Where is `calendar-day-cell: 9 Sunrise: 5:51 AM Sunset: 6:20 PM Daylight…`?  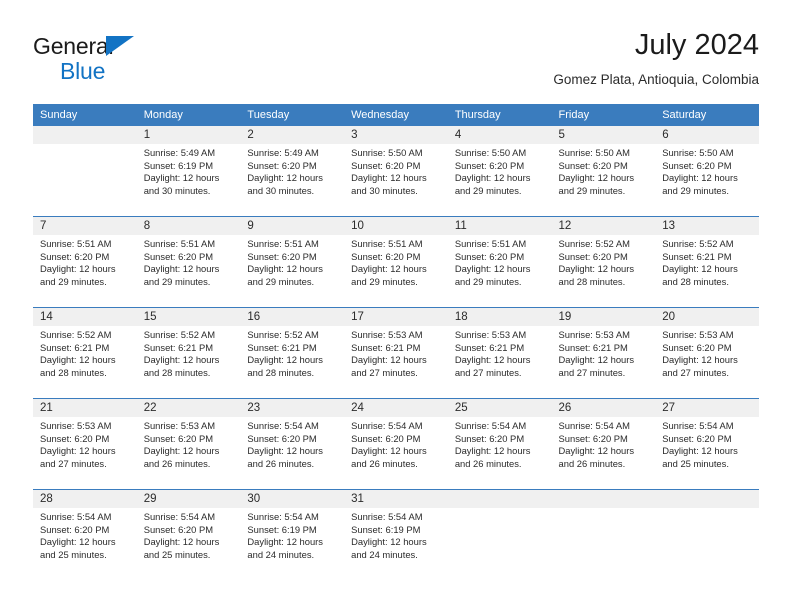
calendar-day-cell: 9 Sunrise: 5:51 AM Sunset: 6:20 PM Daylight… is located at coordinates (292, 262).